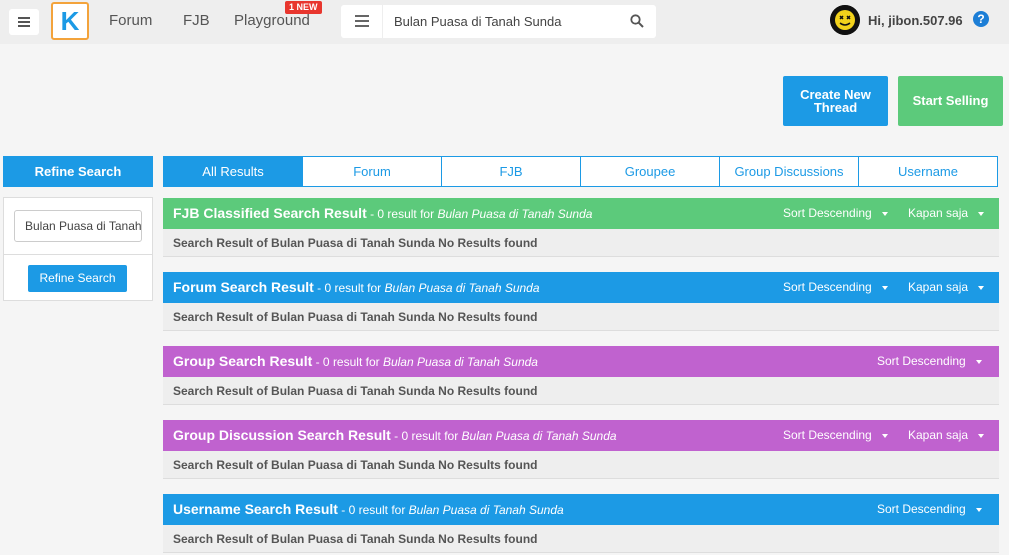 The height and width of the screenshot is (555, 1009). What do you see at coordinates (637, 21) in the screenshot?
I see `search-icon` at bounding box center [637, 21].